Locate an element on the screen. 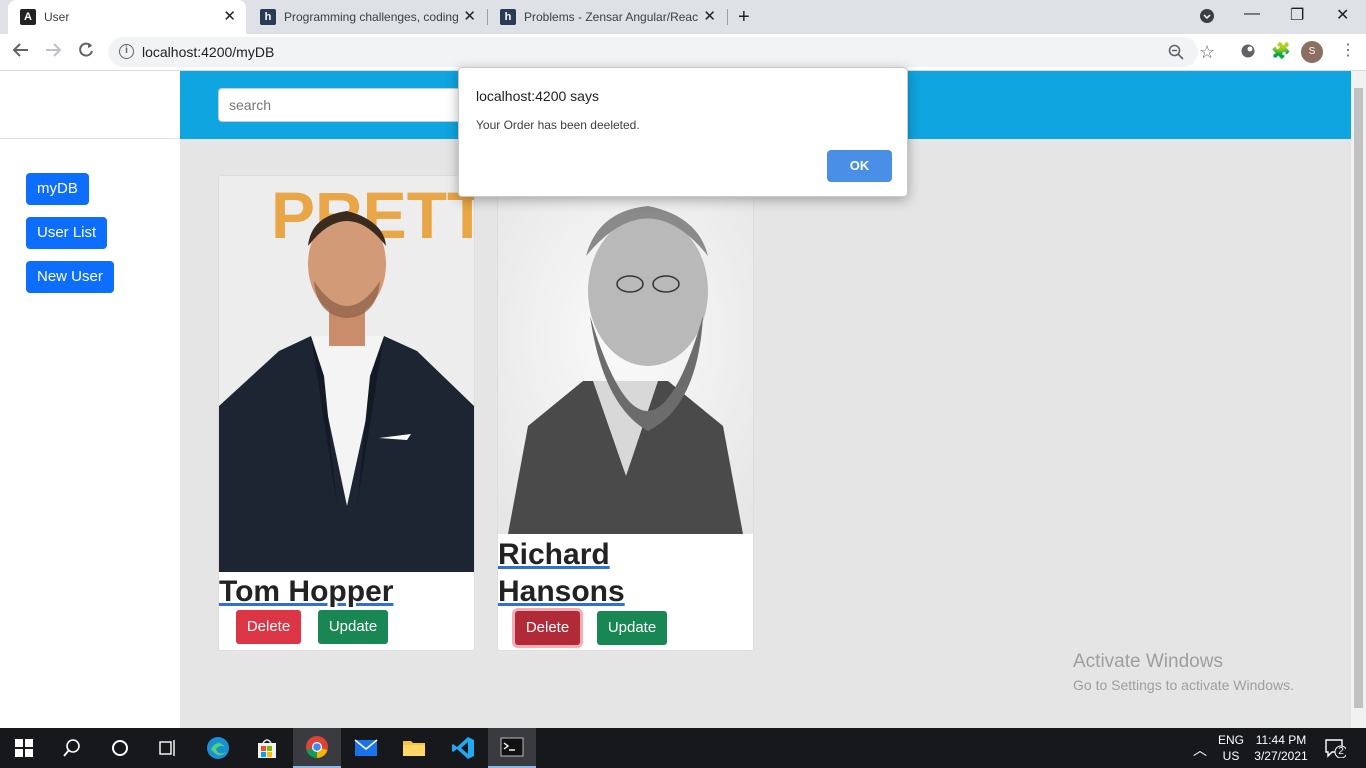 Image resolution: width=1366 pixels, height=768 pixels. url-text: localhost:4200/myDB is located at coordinates (208, 52).